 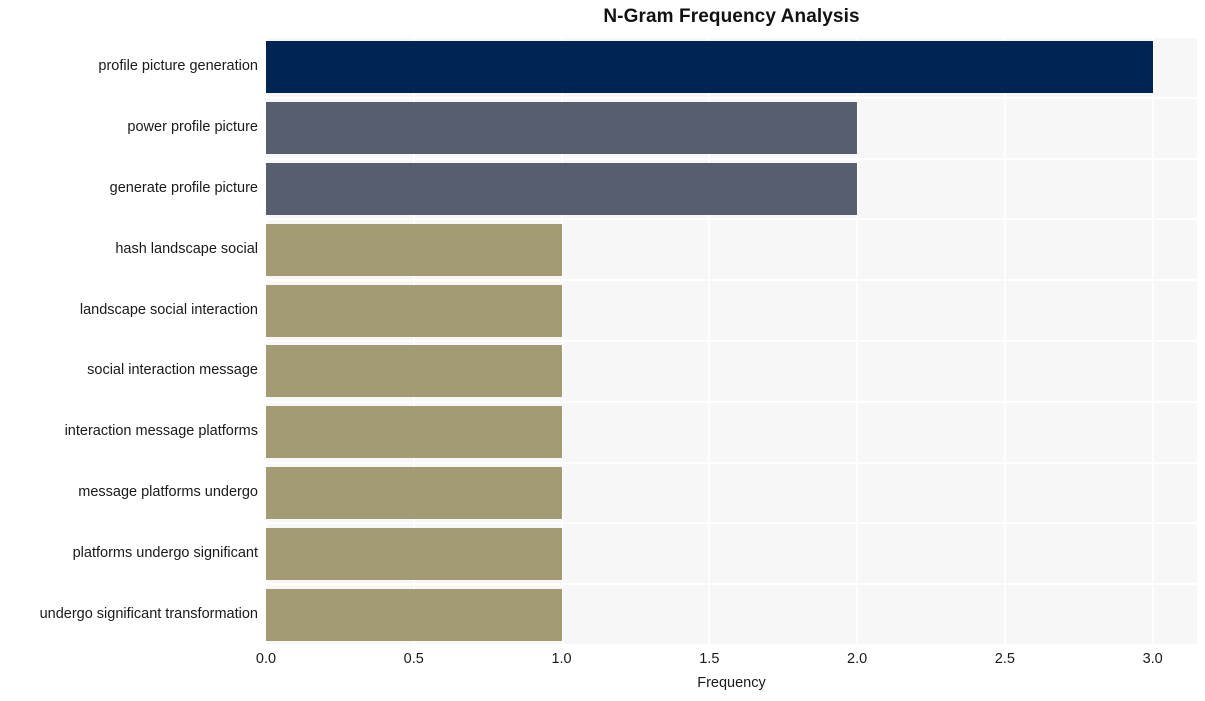 What do you see at coordinates (731, 16) in the screenshot?
I see `page-title: N-Gram Frequency Analysis` at bounding box center [731, 16].